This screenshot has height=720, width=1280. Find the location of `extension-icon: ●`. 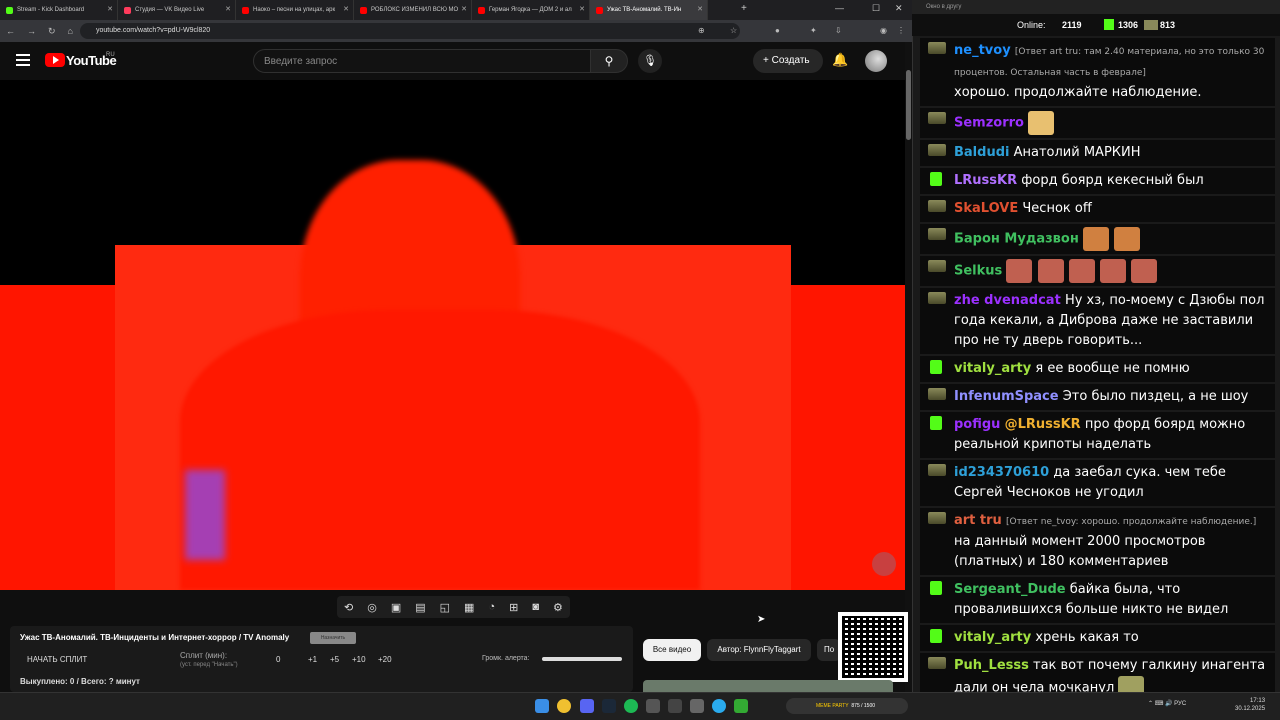

extension-icon: ● is located at coordinates (777, 30).